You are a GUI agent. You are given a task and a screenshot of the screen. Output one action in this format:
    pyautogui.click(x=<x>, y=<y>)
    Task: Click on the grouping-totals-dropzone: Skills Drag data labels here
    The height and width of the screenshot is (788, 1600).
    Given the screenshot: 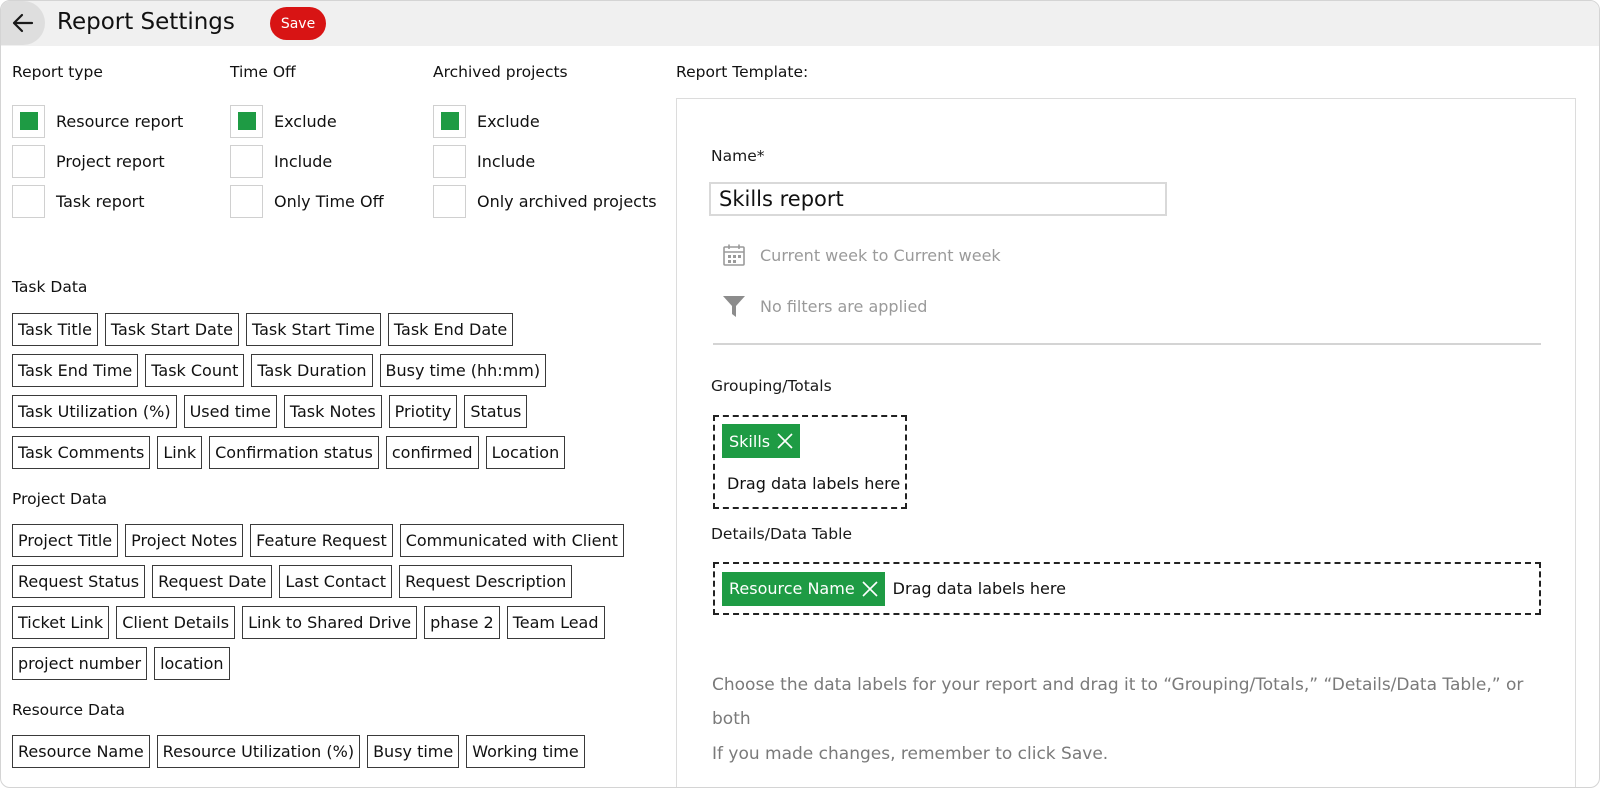 What is the action you would take?
    pyautogui.click(x=810, y=462)
    